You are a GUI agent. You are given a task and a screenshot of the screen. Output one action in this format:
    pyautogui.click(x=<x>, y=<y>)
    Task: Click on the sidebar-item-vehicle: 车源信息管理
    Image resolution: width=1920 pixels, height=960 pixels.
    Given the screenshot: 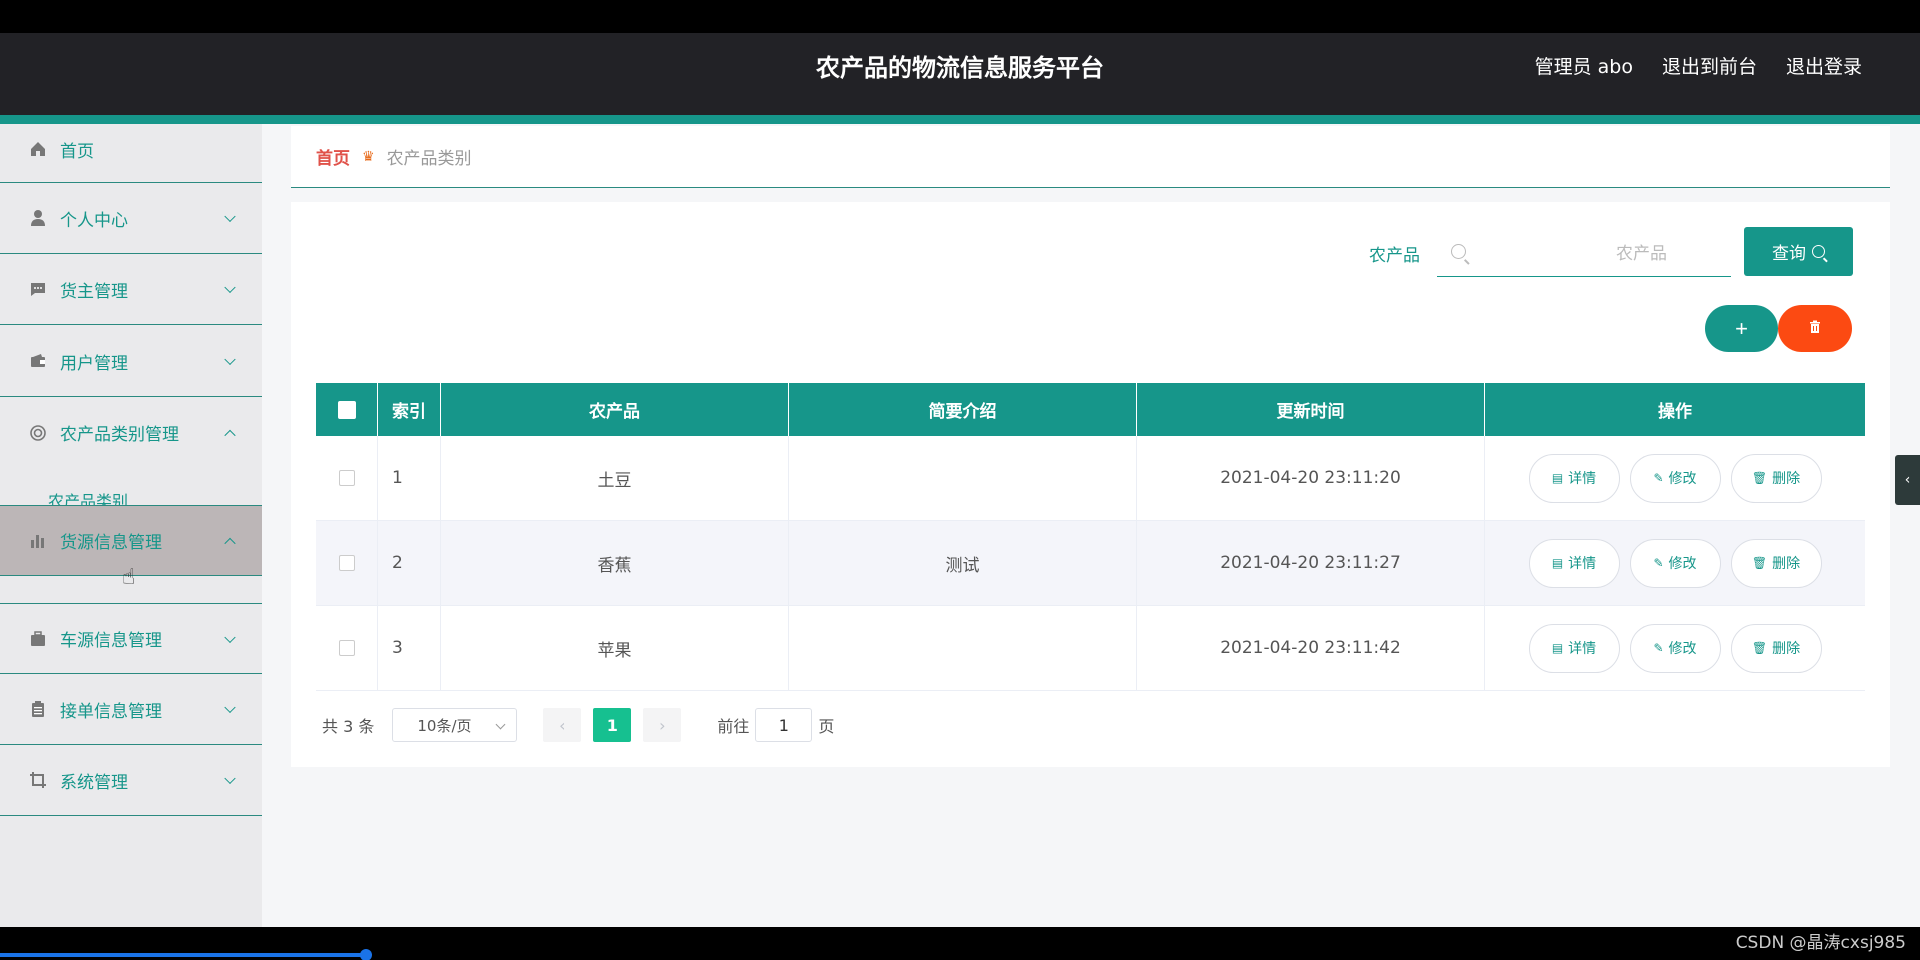 What is the action you would take?
    pyautogui.click(x=131, y=638)
    